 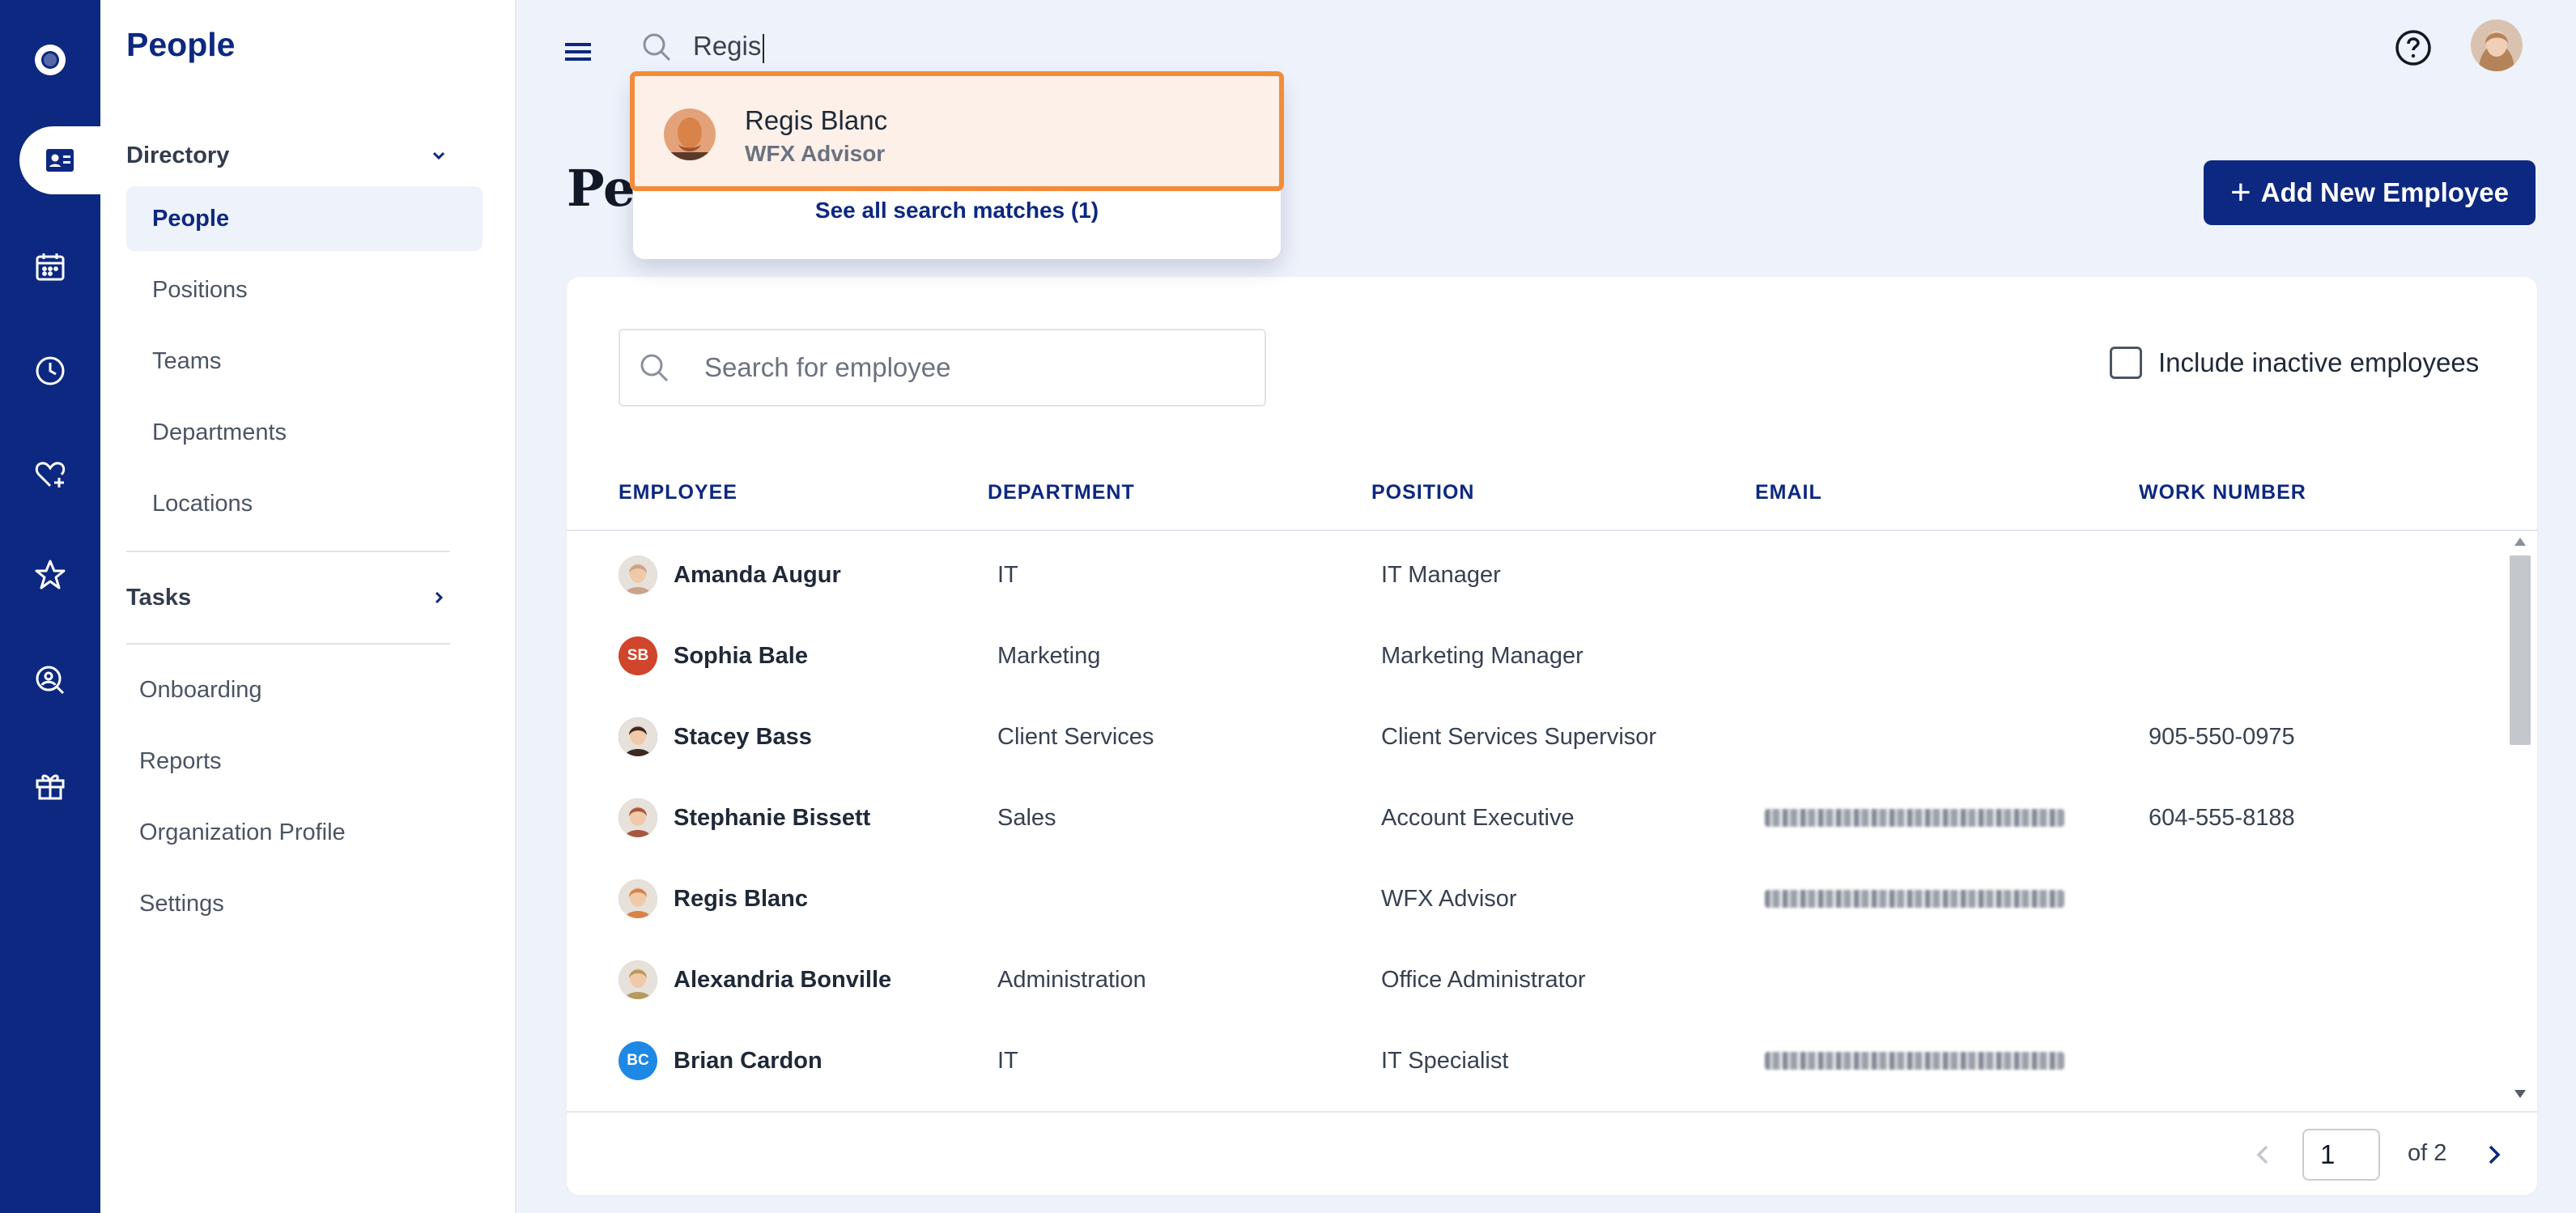 What do you see at coordinates (578, 52) in the screenshot?
I see `menu-icon` at bounding box center [578, 52].